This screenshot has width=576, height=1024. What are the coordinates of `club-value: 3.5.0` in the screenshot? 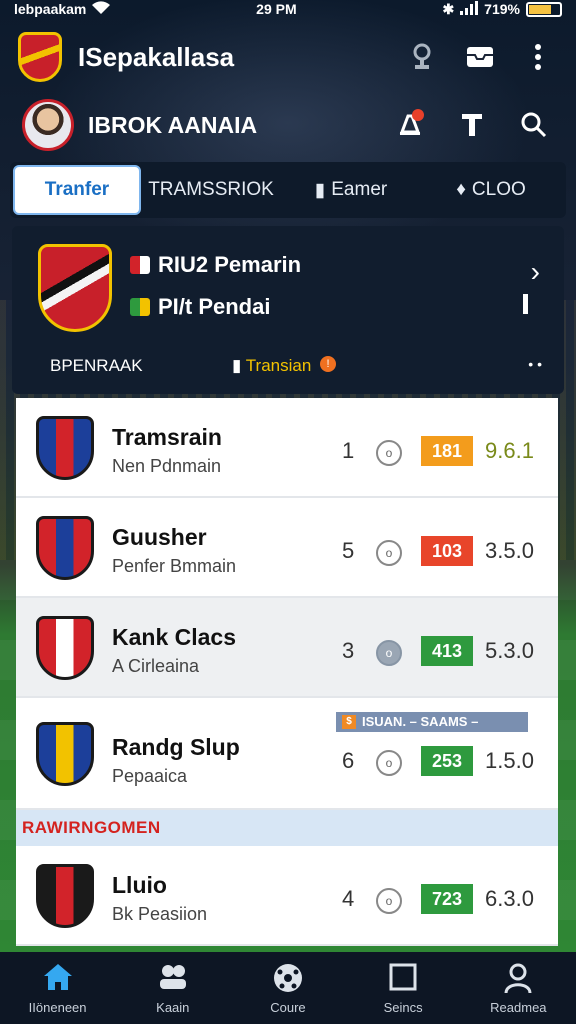 It's located at (509, 550).